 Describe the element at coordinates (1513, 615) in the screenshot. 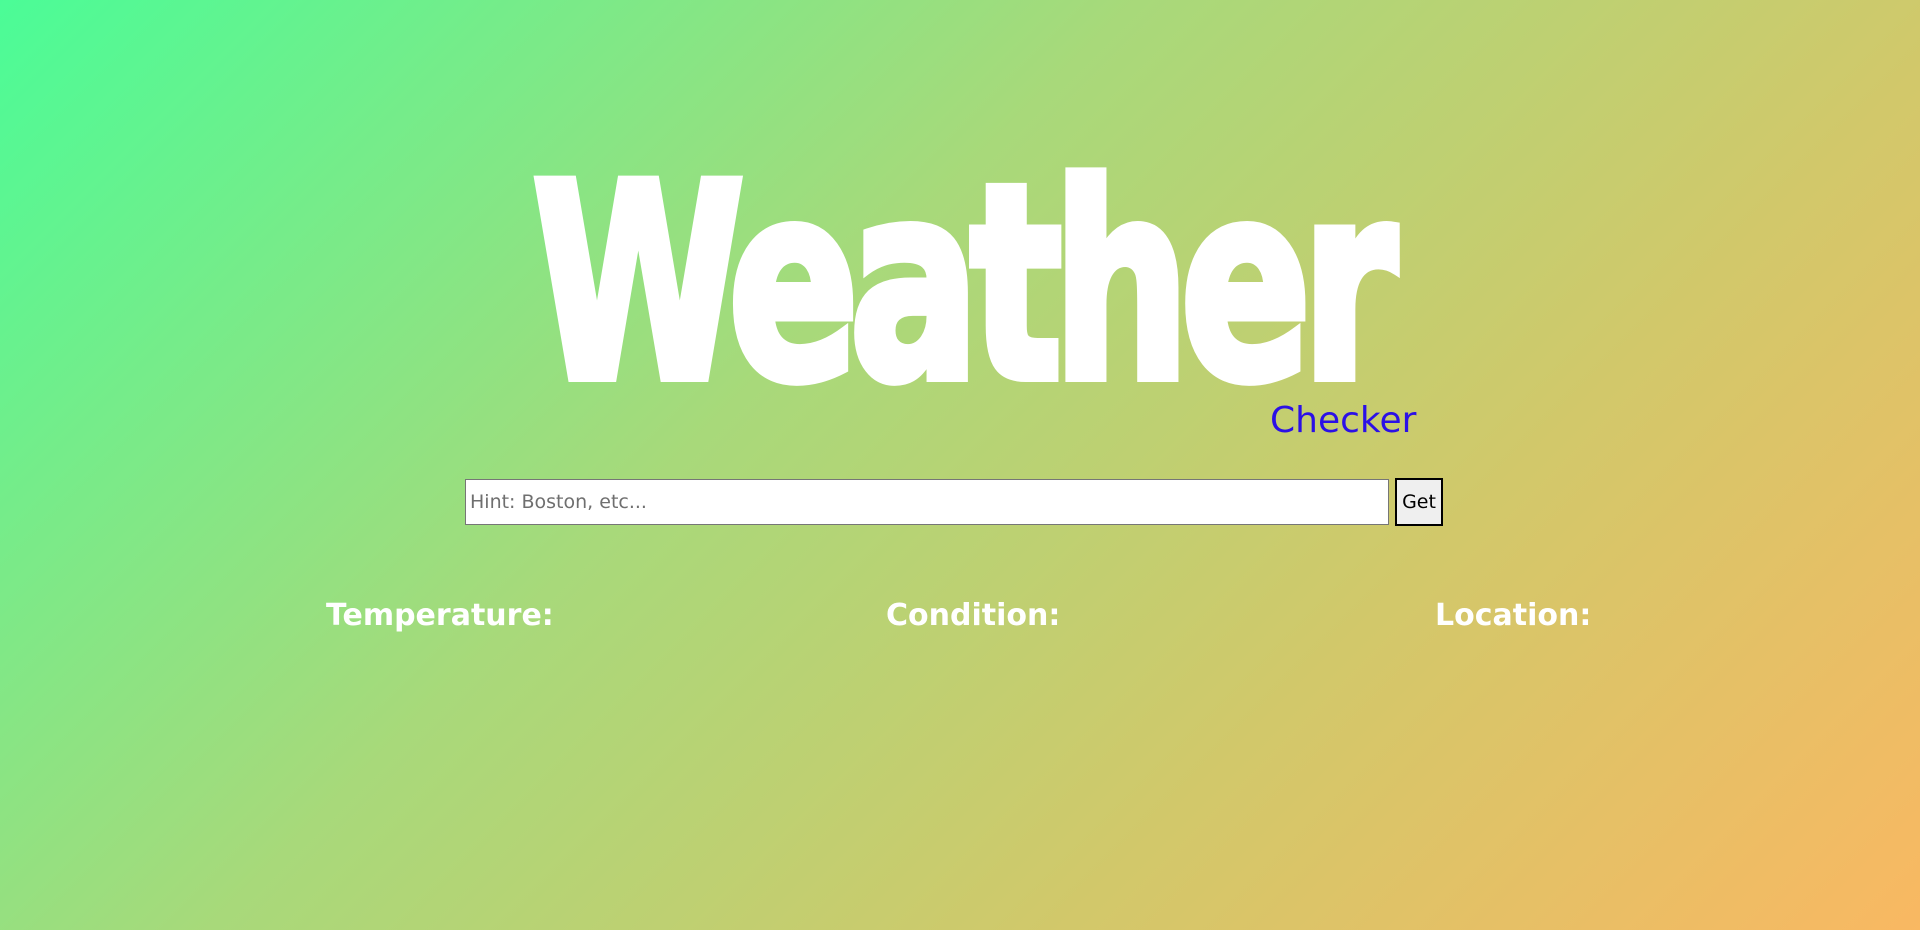

I see `location-label: Location:` at that location.